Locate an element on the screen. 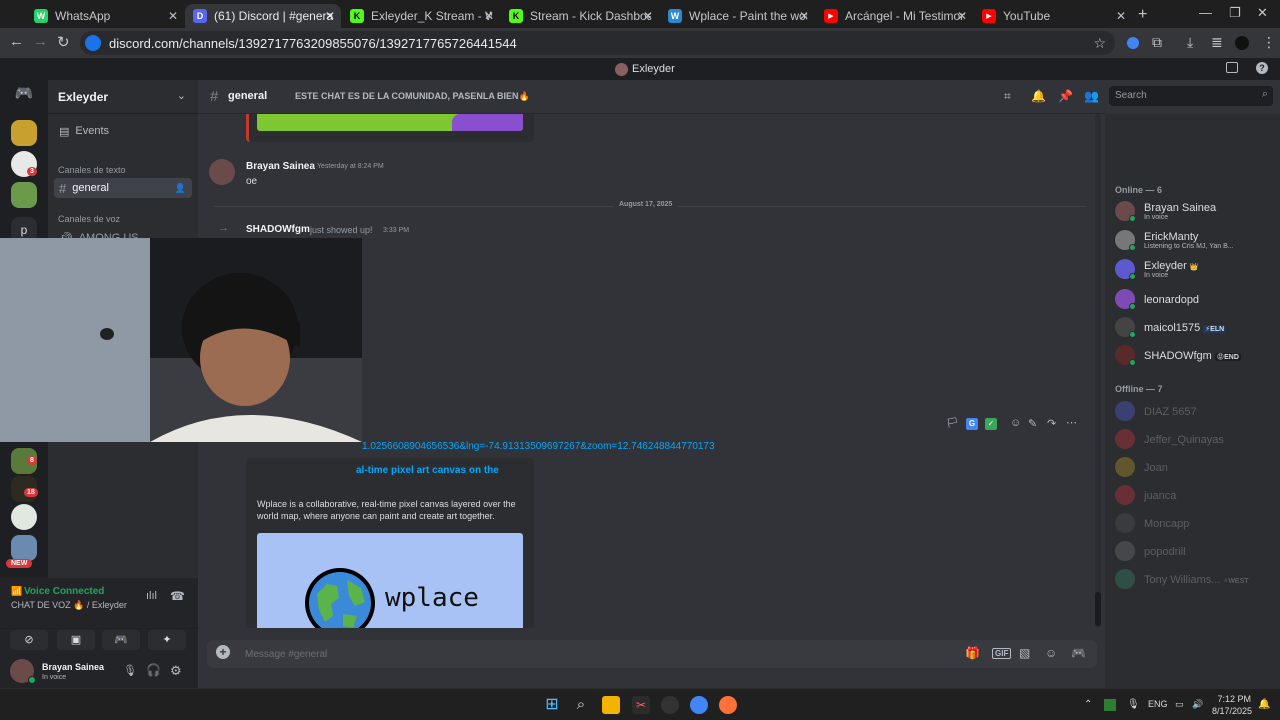 This screenshot has height=720, width=1280. attach-plus-icon: + is located at coordinates (223, 652).